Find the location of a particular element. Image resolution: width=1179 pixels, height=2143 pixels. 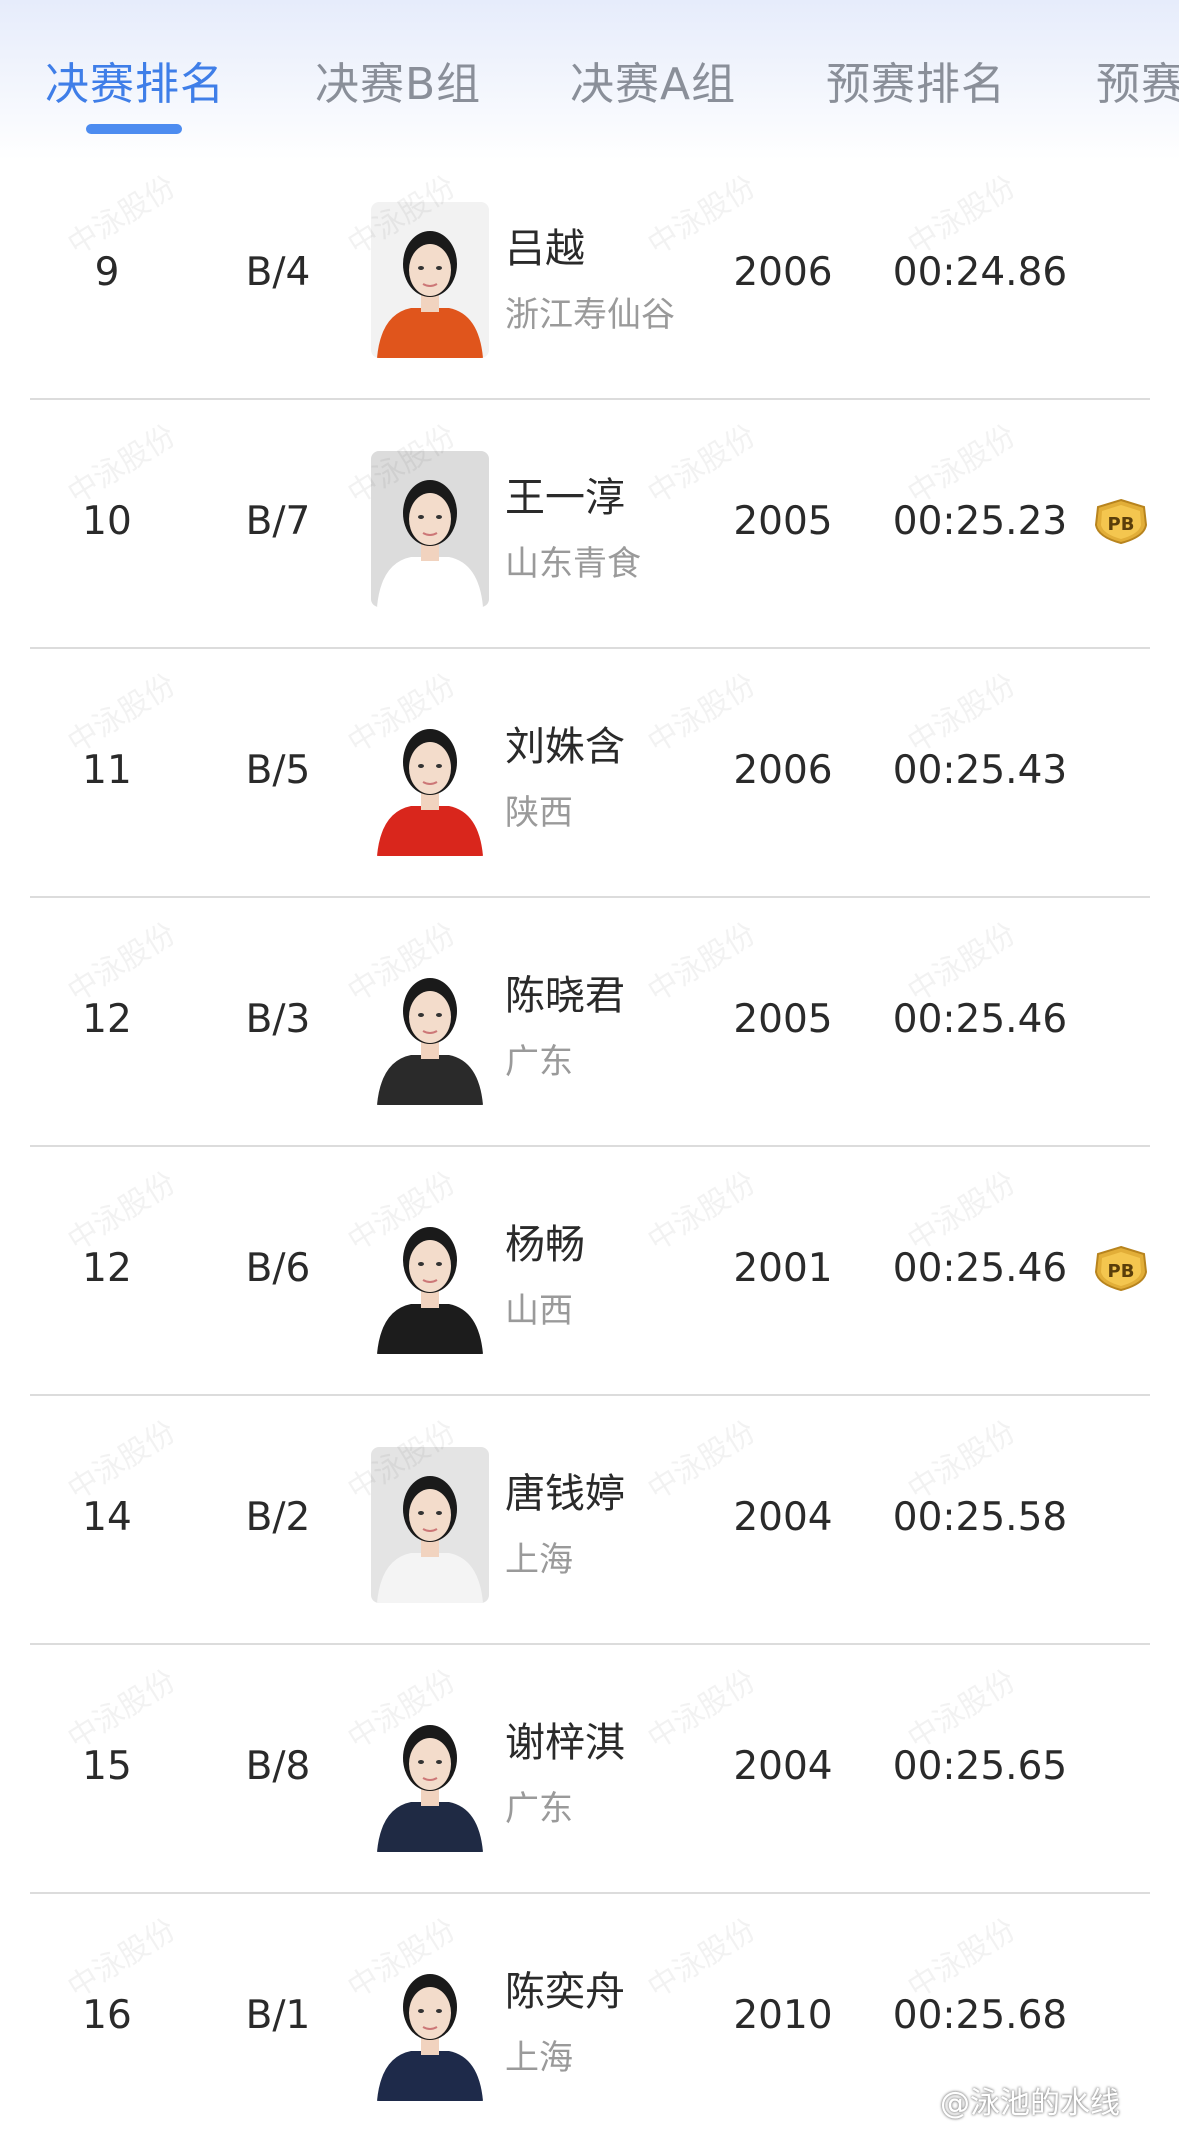

athlete-name: 陈晓君 is located at coordinates (565, 996).